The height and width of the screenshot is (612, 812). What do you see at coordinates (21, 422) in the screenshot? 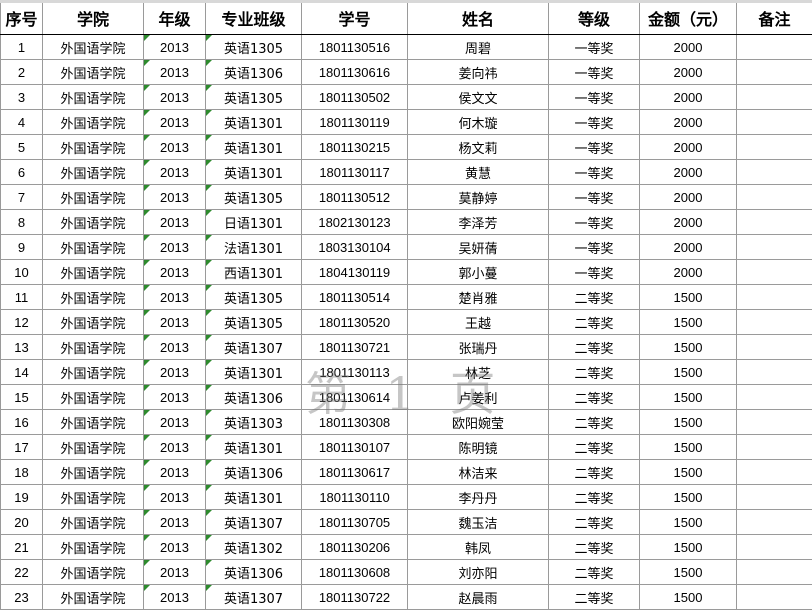
I see `cell-index: 16` at bounding box center [21, 422].